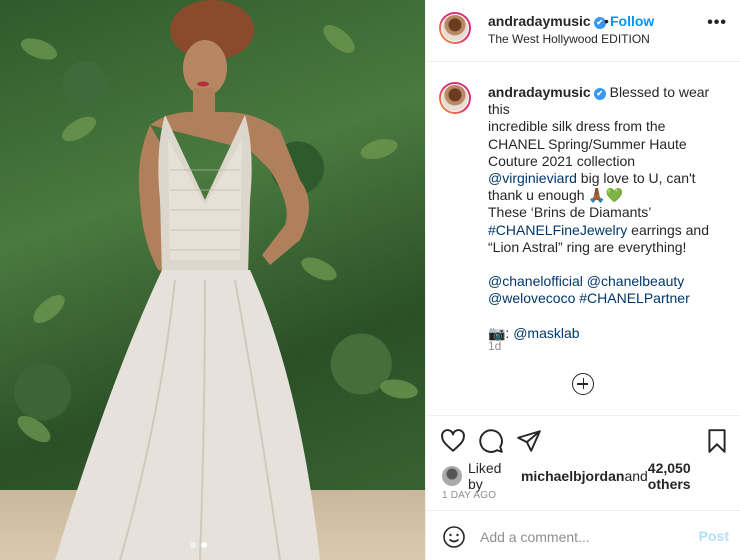 The image size is (740, 560). Describe the element at coordinates (562, 160) in the screenshot. I see `caption-line: Couture 2021 collection` at that location.